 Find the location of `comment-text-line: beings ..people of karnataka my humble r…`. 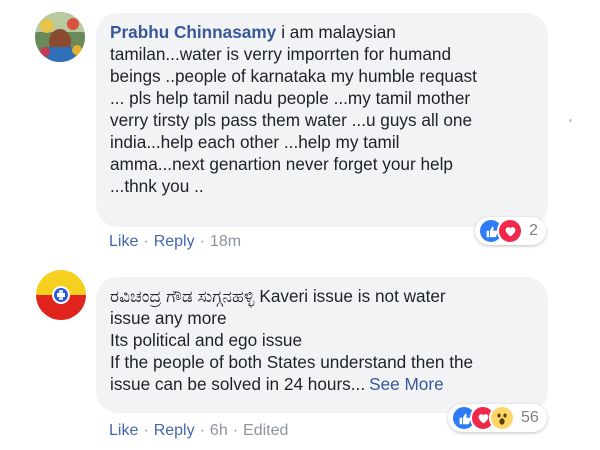

comment-text-line: beings ..people of karnataka my humble r… is located at coordinates (293, 76).